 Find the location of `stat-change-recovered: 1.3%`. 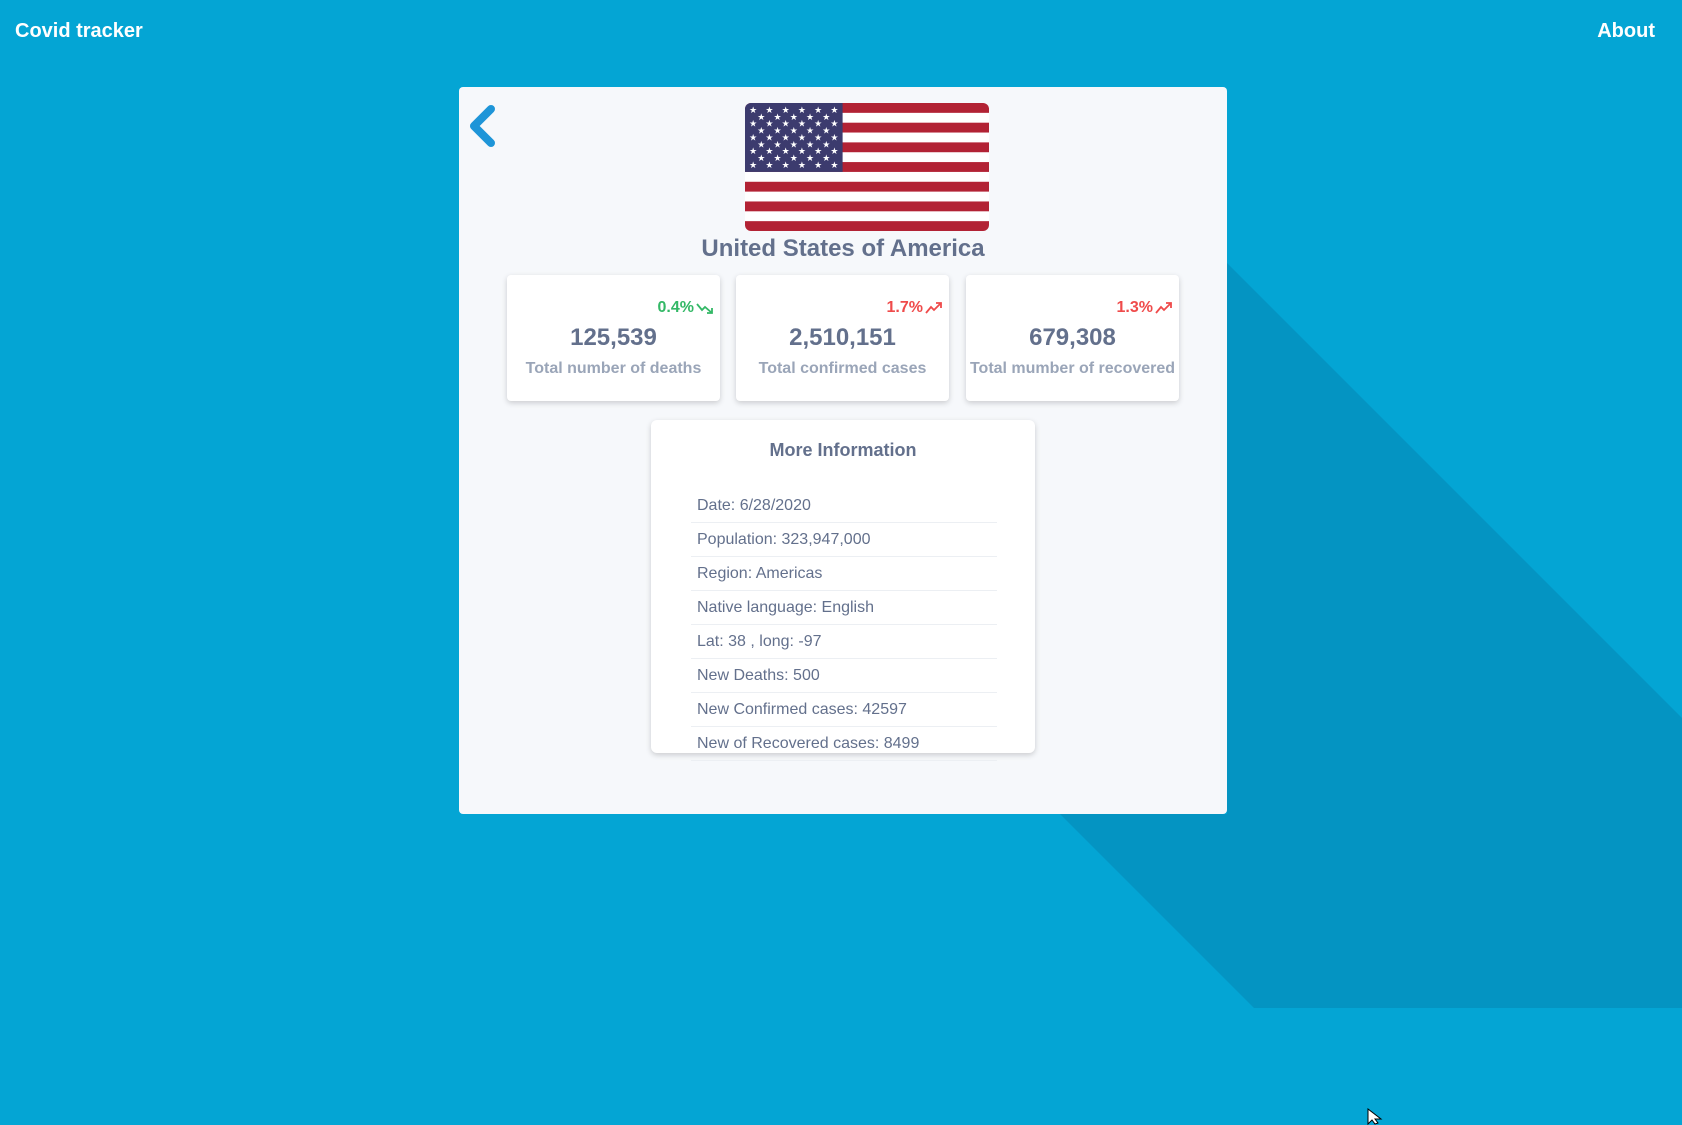

stat-change-recovered: 1.3% is located at coordinates (1145, 308).